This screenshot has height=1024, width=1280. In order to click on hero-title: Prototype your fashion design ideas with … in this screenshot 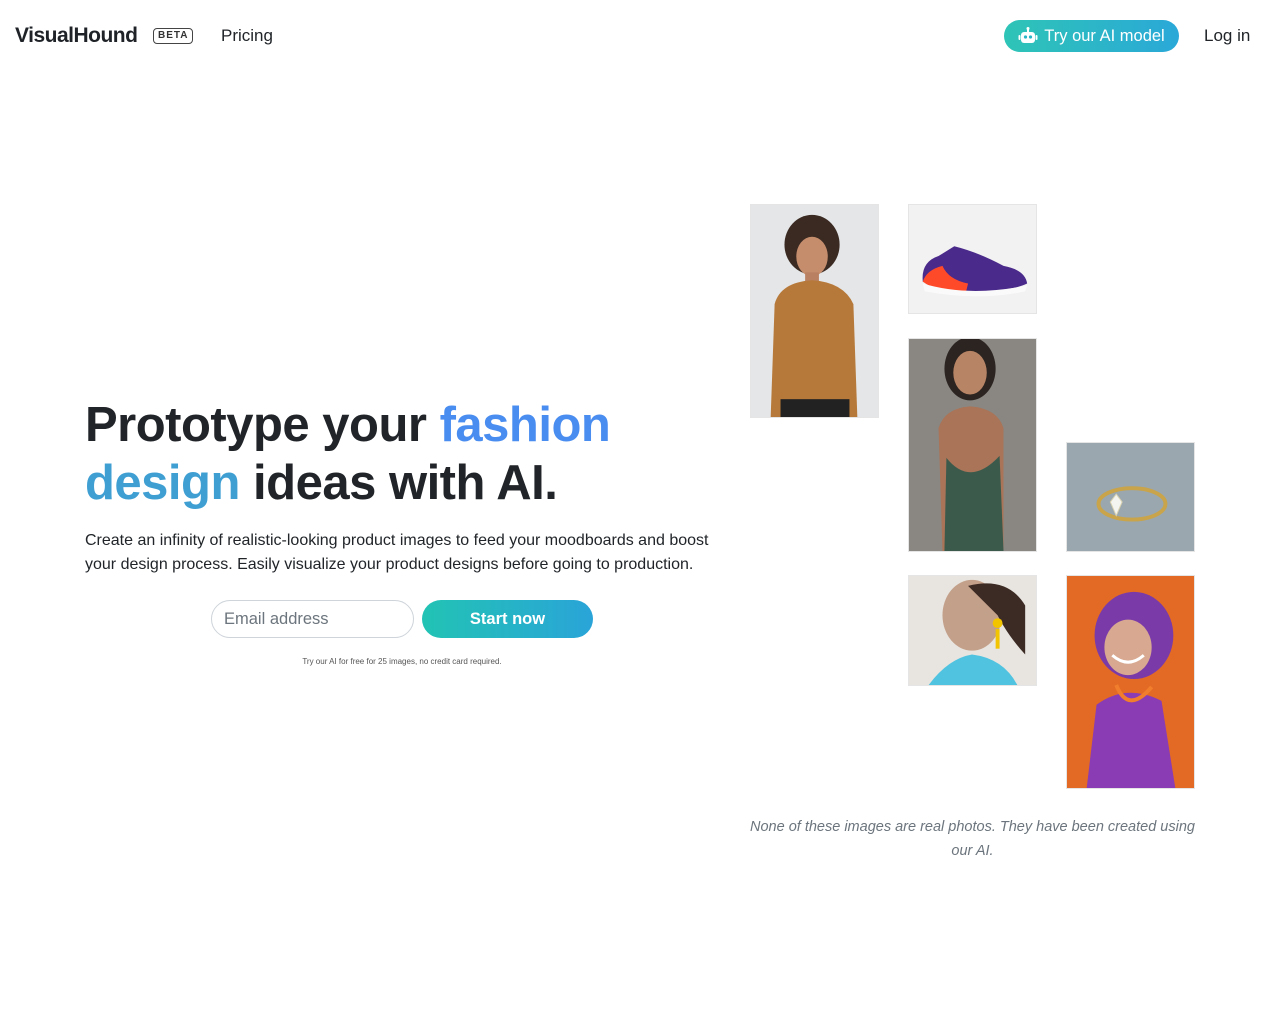, I will do `click(405, 454)`.